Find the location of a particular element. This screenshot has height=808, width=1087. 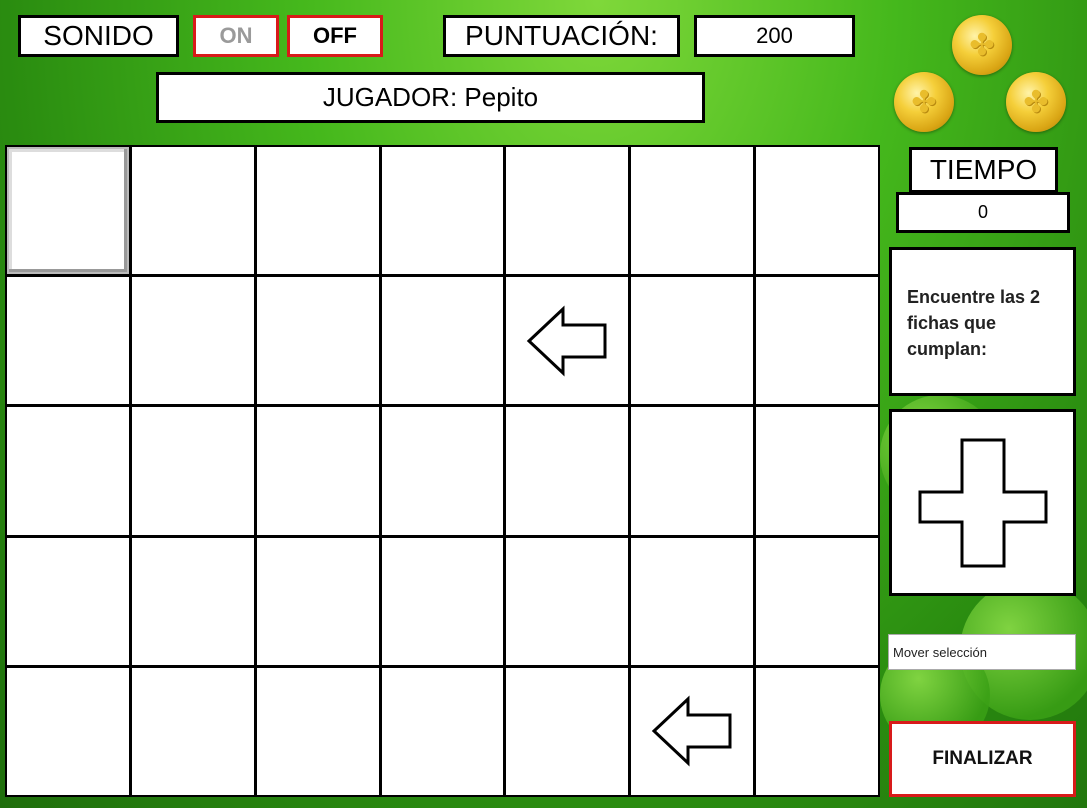

move-selection-control: Mover selección is located at coordinates (982, 652).